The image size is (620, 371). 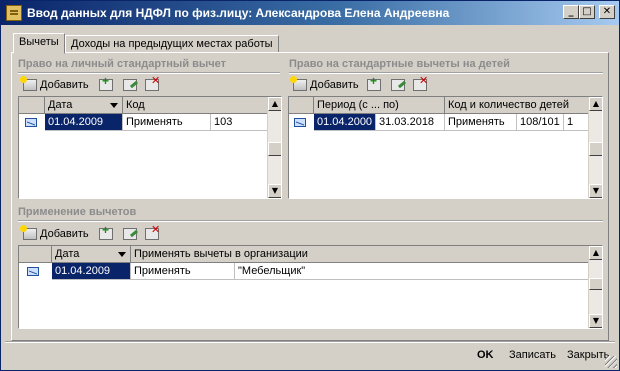 What do you see at coordinates (14, 13) in the screenshot?
I see `app-icon` at bounding box center [14, 13].